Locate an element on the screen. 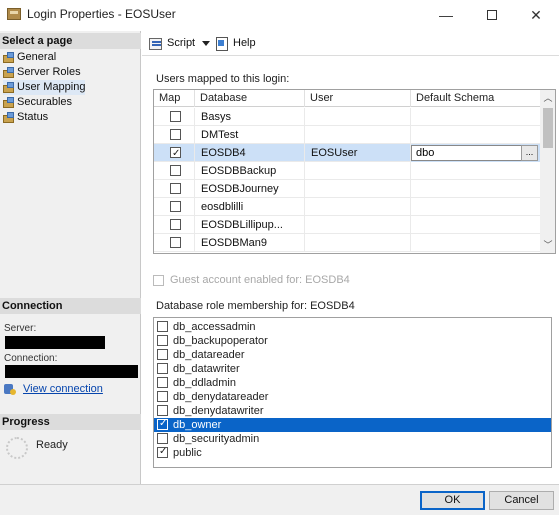  page-item-user-mapping: User Mapping is located at coordinates (44, 87).